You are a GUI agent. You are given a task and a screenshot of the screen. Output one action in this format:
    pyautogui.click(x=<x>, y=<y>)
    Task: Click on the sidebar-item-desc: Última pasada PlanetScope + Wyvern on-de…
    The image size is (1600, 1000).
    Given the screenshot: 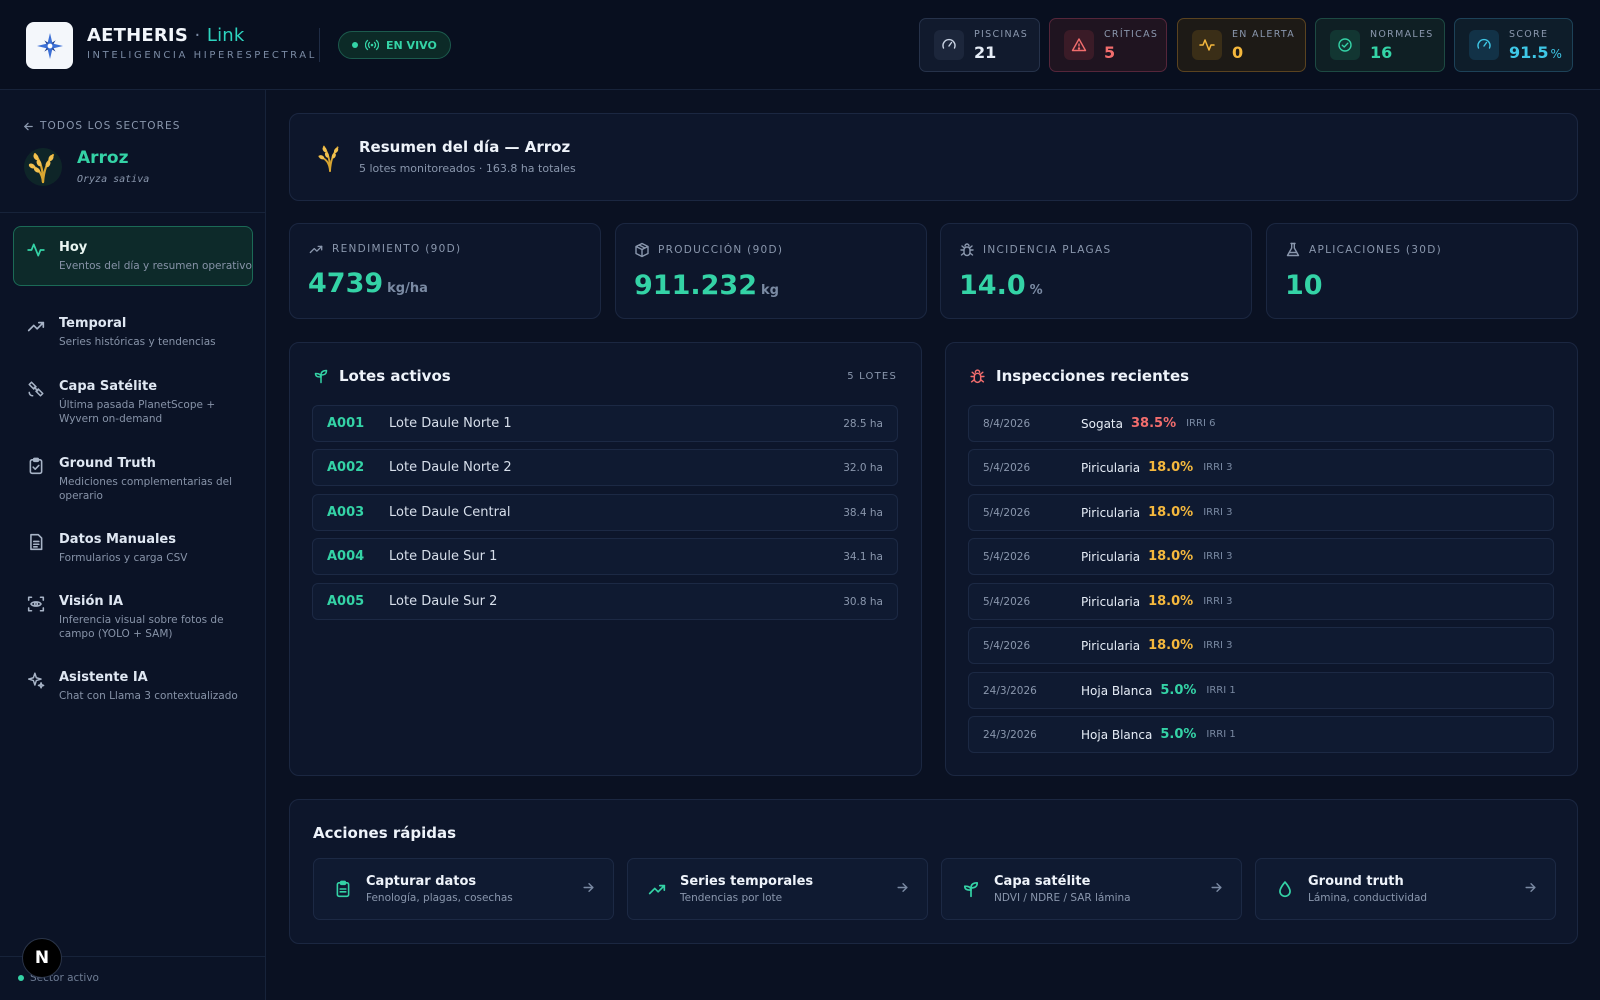 What is the action you would take?
    pyautogui.click(x=137, y=412)
    